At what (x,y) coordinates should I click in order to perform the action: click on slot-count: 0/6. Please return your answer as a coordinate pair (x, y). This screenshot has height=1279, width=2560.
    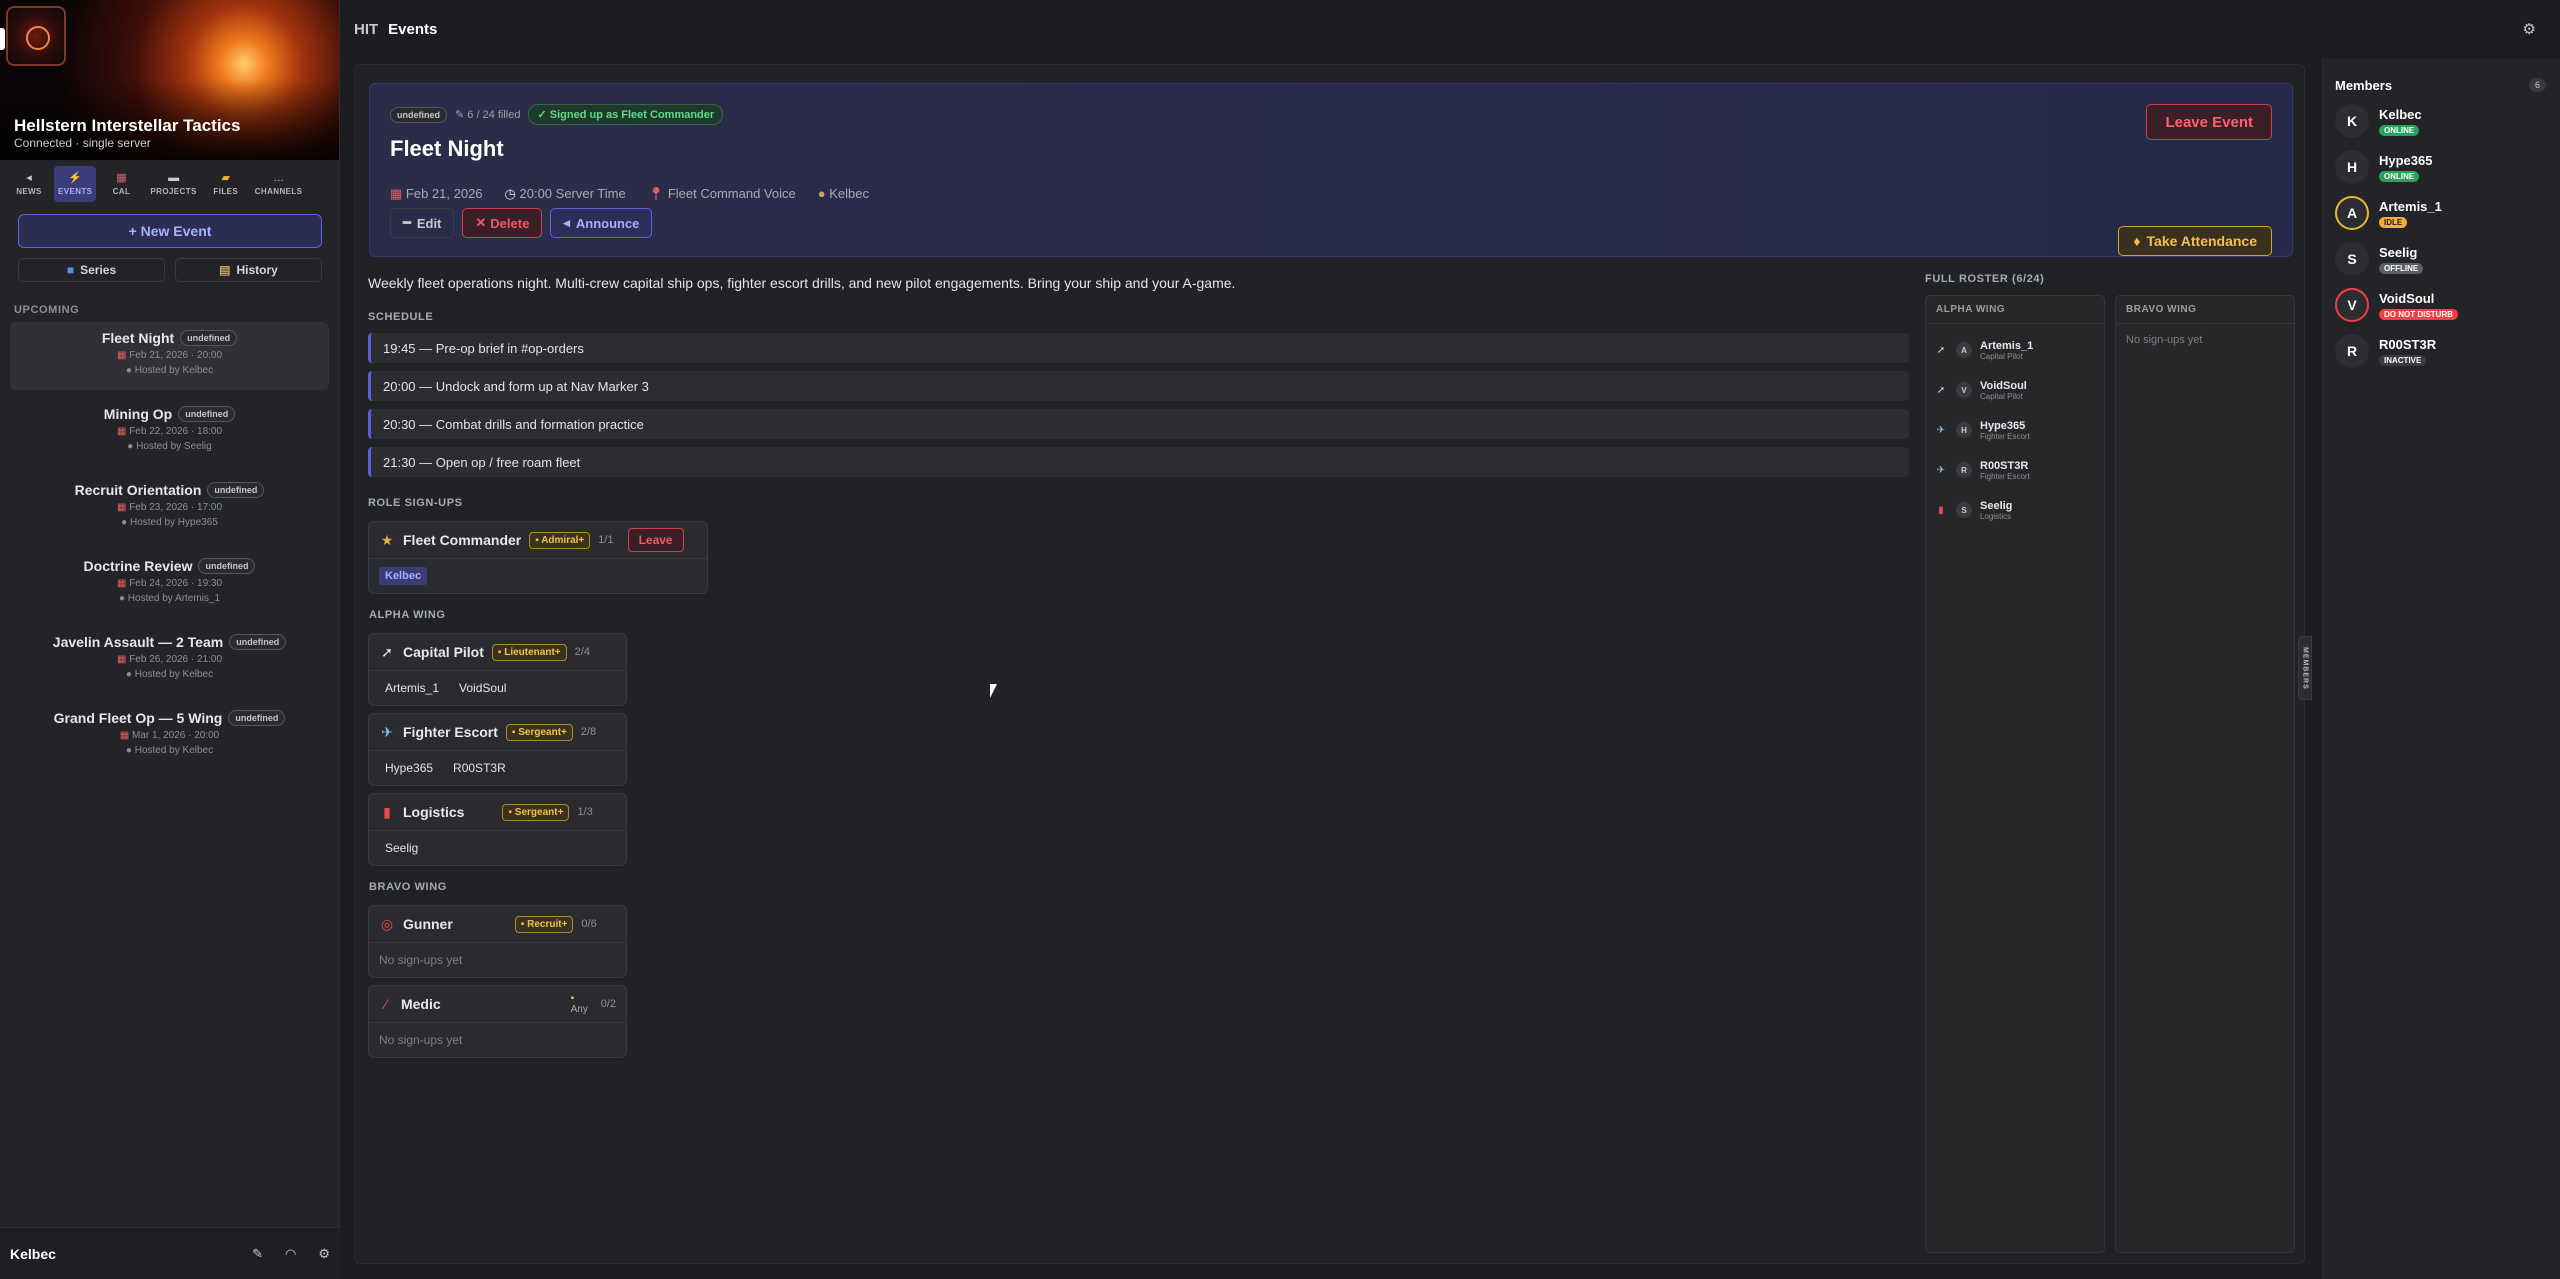
    Looking at the image, I should click on (589, 924).